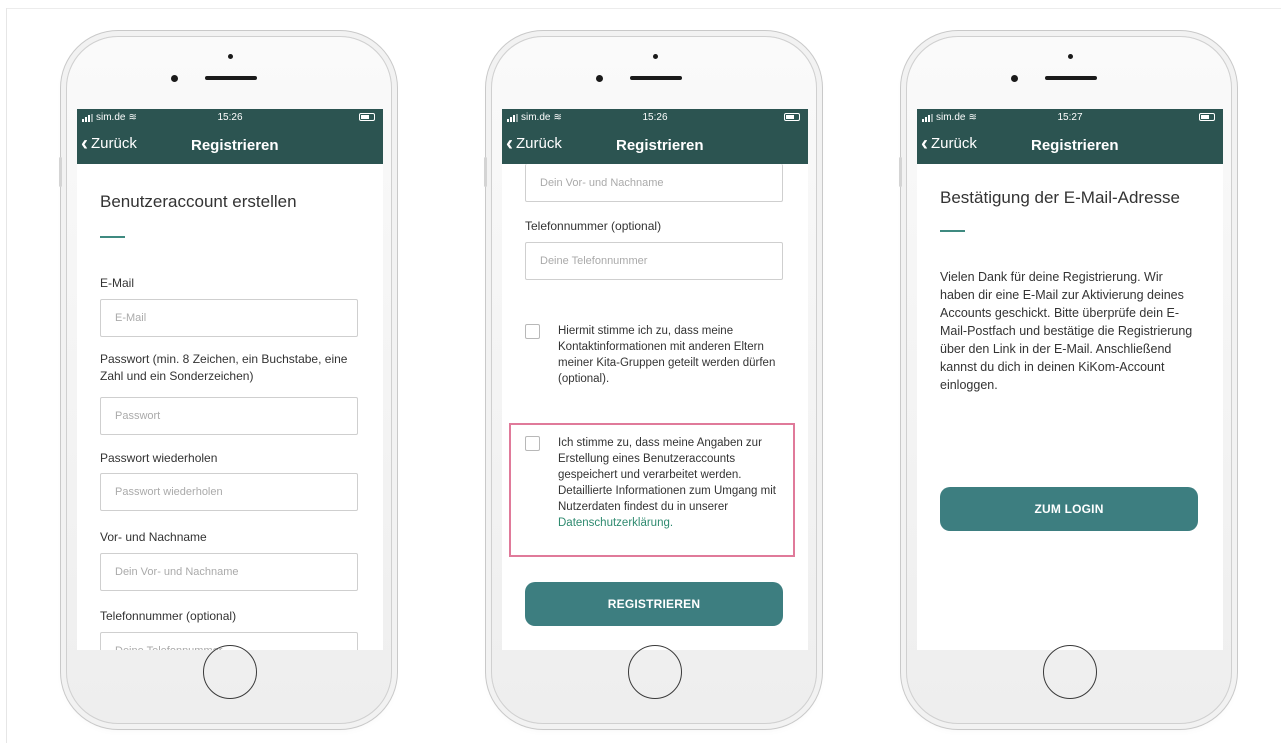  I want to click on consent-highlight-box, so click(652, 490).